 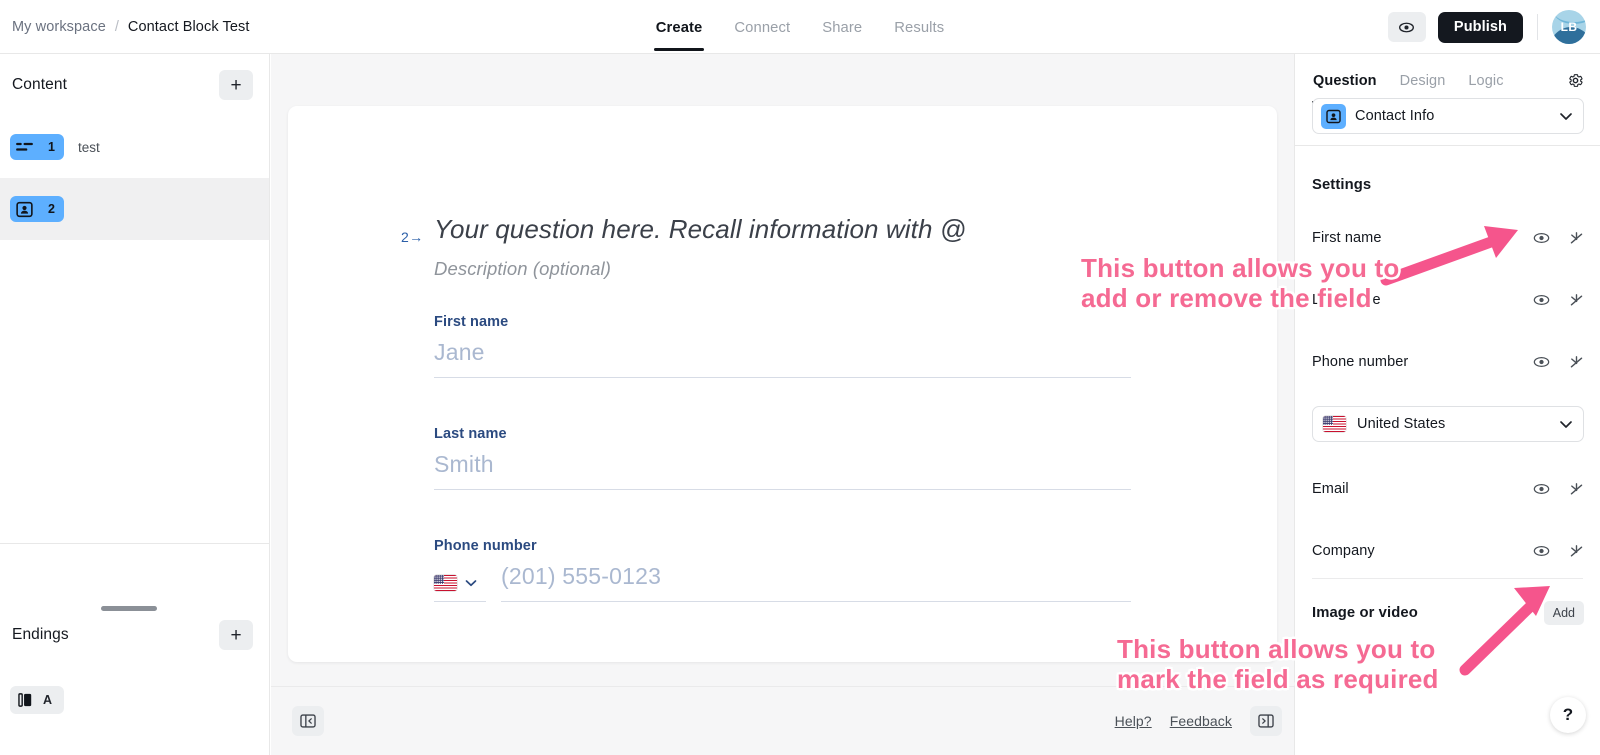 What do you see at coordinates (59, 27) in the screenshot?
I see `breadcrumb-workspace: My workspace` at bounding box center [59, 27].